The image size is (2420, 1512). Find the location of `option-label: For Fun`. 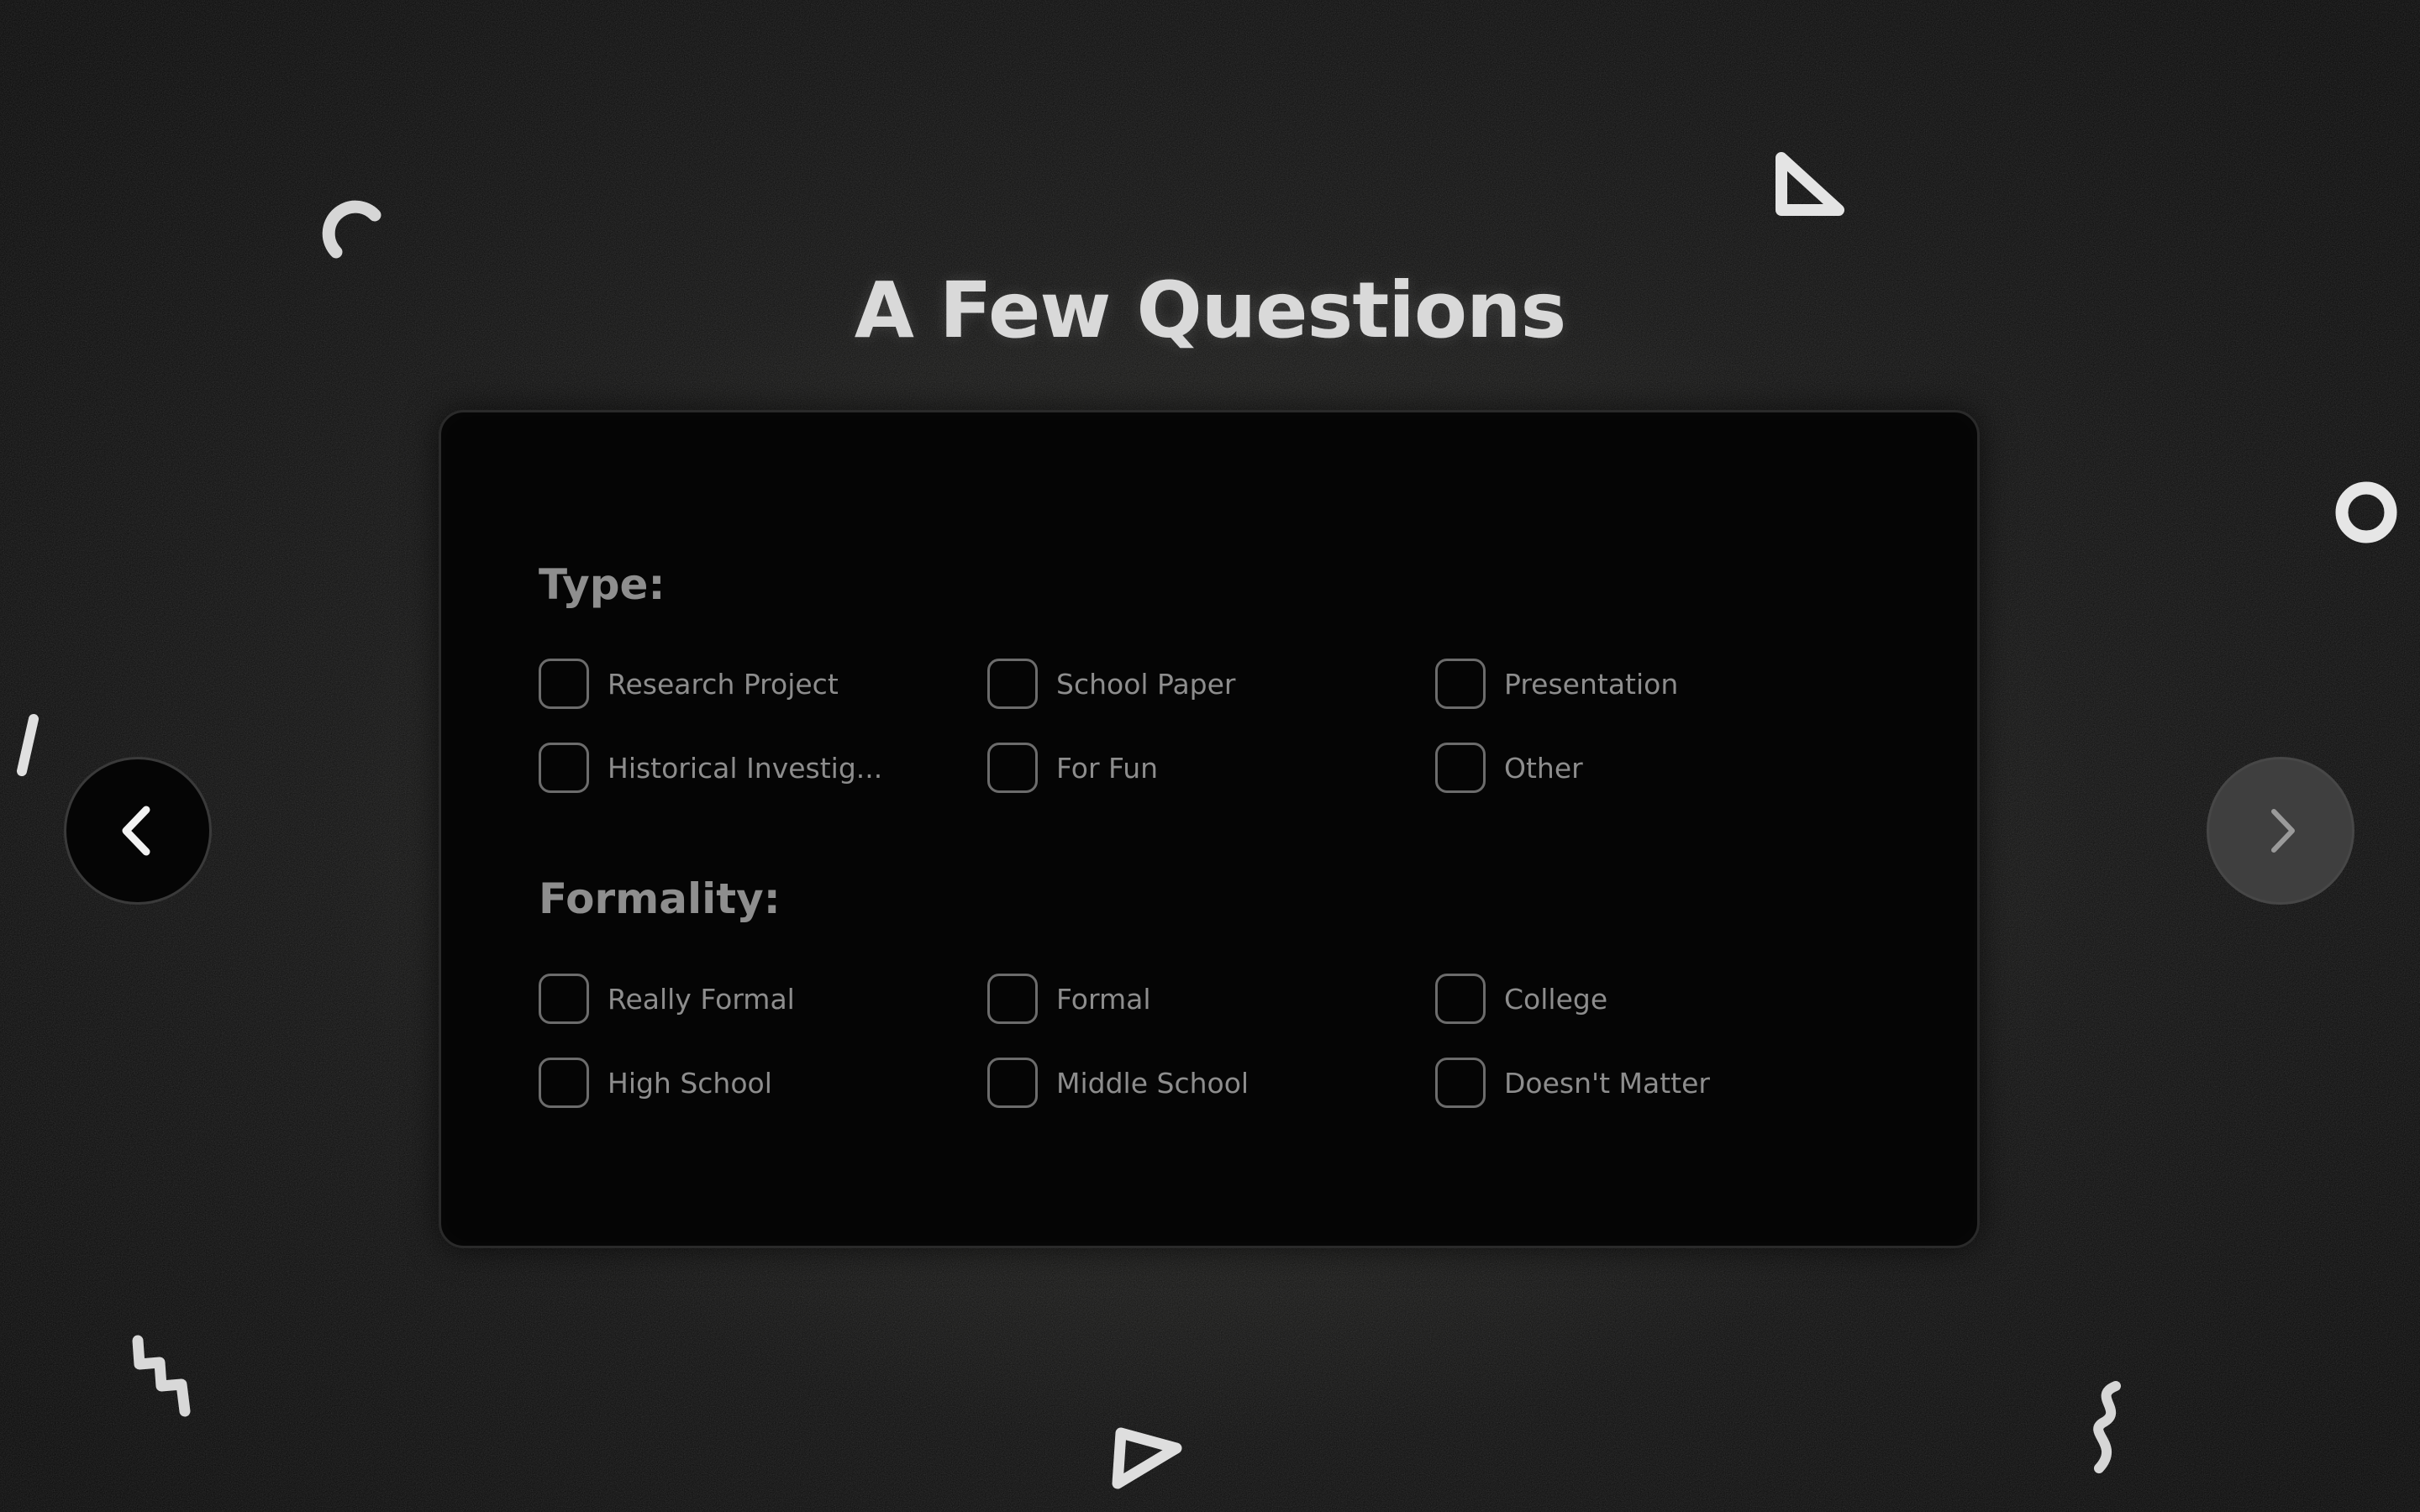

option-label: For Fun is located at coordinates (1107, 768).